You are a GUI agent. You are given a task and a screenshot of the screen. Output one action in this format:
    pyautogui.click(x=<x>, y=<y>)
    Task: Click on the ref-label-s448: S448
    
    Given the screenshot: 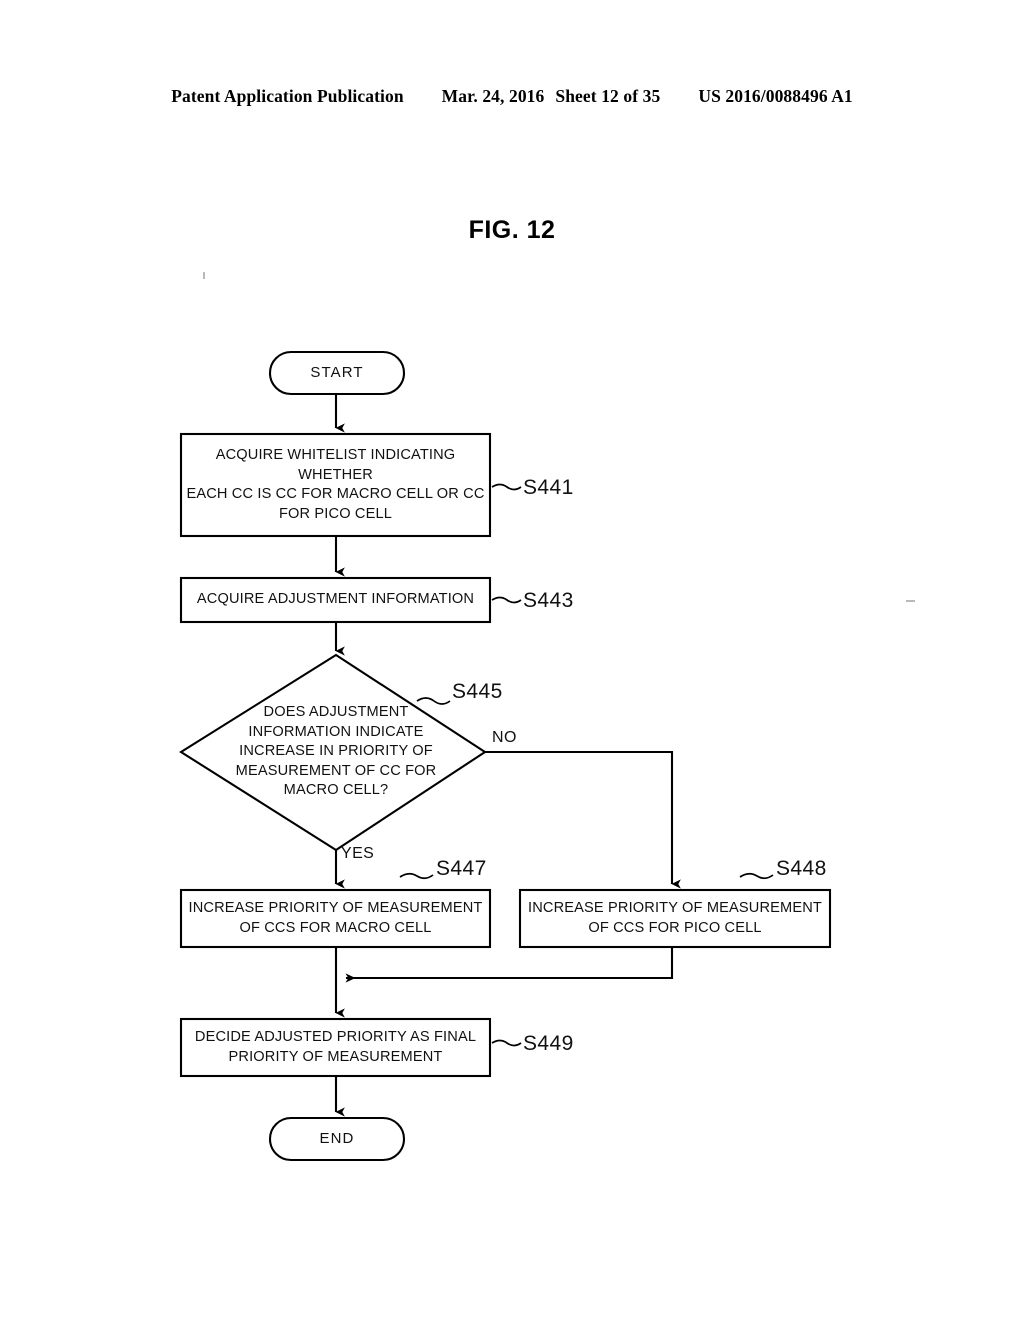 What is the action you would take?
    pyautogui.click(x=801, y=868)
    